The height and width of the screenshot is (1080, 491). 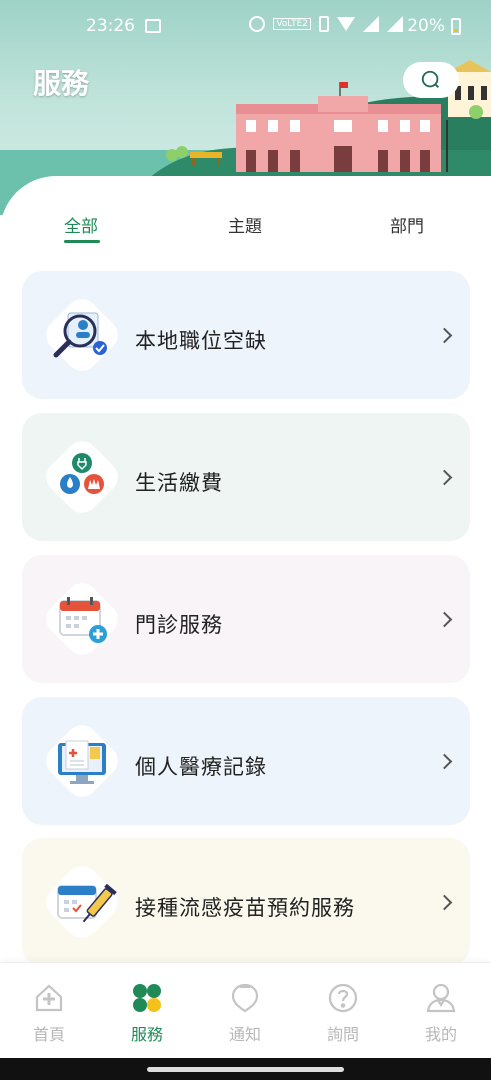 What do you see at coordinates (244, 1034) in the screenshot?
I see `nav-label: 通知` at bounding box center [244, 1034].